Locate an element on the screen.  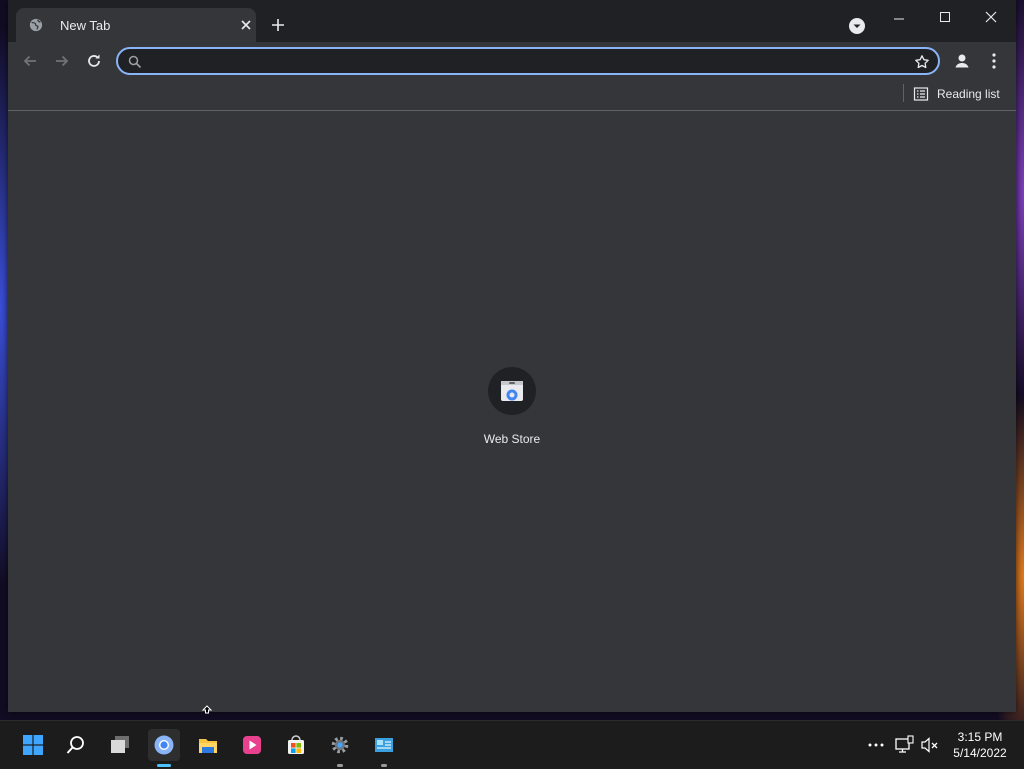
close-tab-icon is located at coordinates (246, 25).